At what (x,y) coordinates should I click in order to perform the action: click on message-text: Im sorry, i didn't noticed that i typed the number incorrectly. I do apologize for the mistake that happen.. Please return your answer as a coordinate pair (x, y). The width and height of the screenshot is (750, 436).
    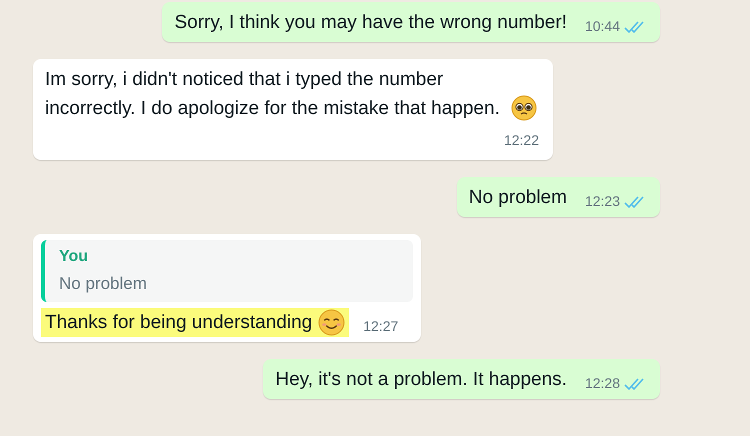
    Looking at the image, I should click on (273, 94).